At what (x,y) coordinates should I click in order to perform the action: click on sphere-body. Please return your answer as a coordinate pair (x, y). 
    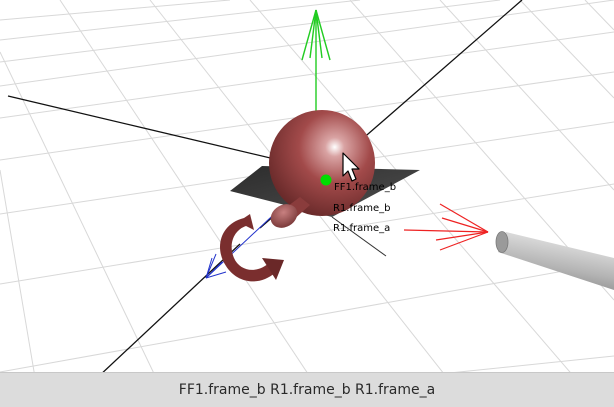
    Looking at the image, I should click on (322, 163).